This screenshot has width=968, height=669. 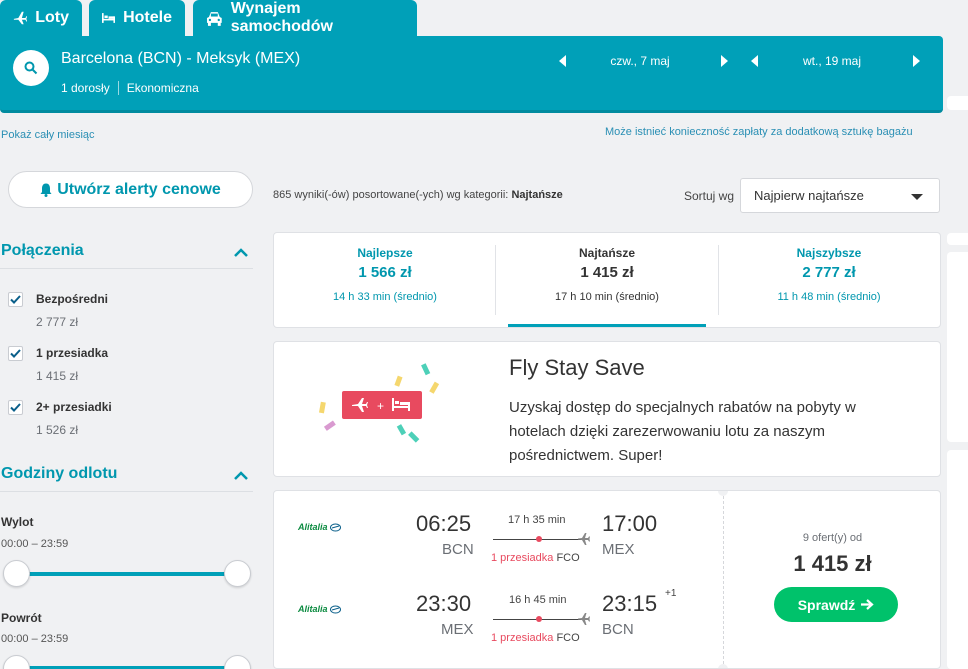 I want to click on filter-price: 2 777 zł, so click(x=57, y=322).